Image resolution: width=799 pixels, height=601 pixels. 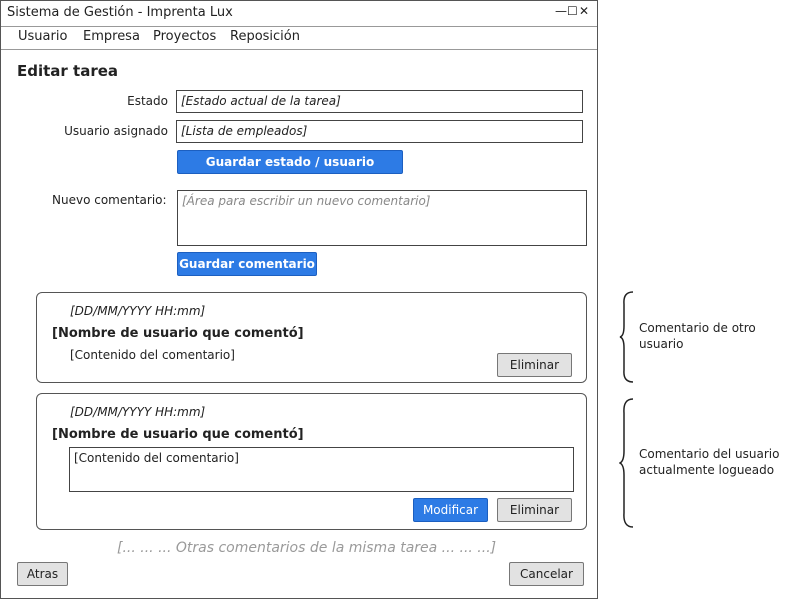 I want to click on annotation-other-user: Comentario de otro usuario, so click(x=697, y=336).